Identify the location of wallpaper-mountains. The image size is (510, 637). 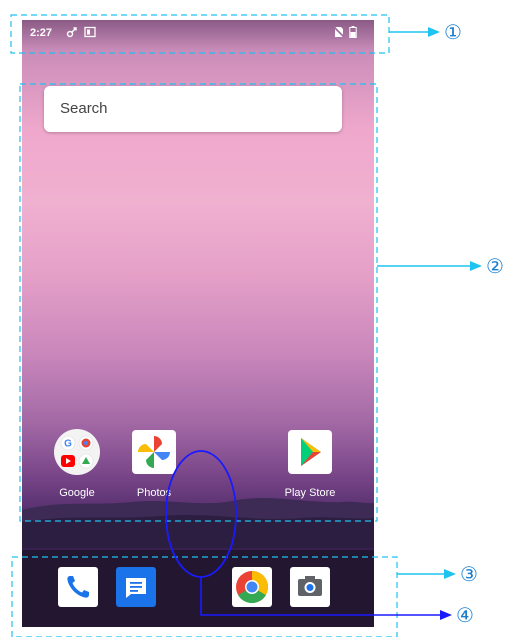
(198, 523).